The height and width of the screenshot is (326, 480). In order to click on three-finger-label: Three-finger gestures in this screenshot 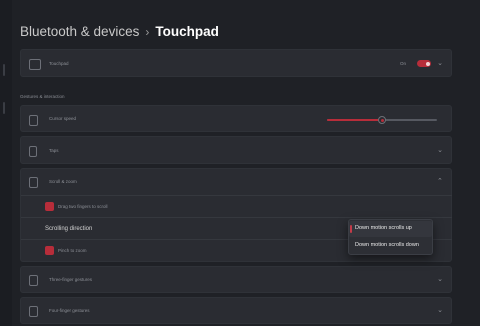, I will do `click(71, 279)`.